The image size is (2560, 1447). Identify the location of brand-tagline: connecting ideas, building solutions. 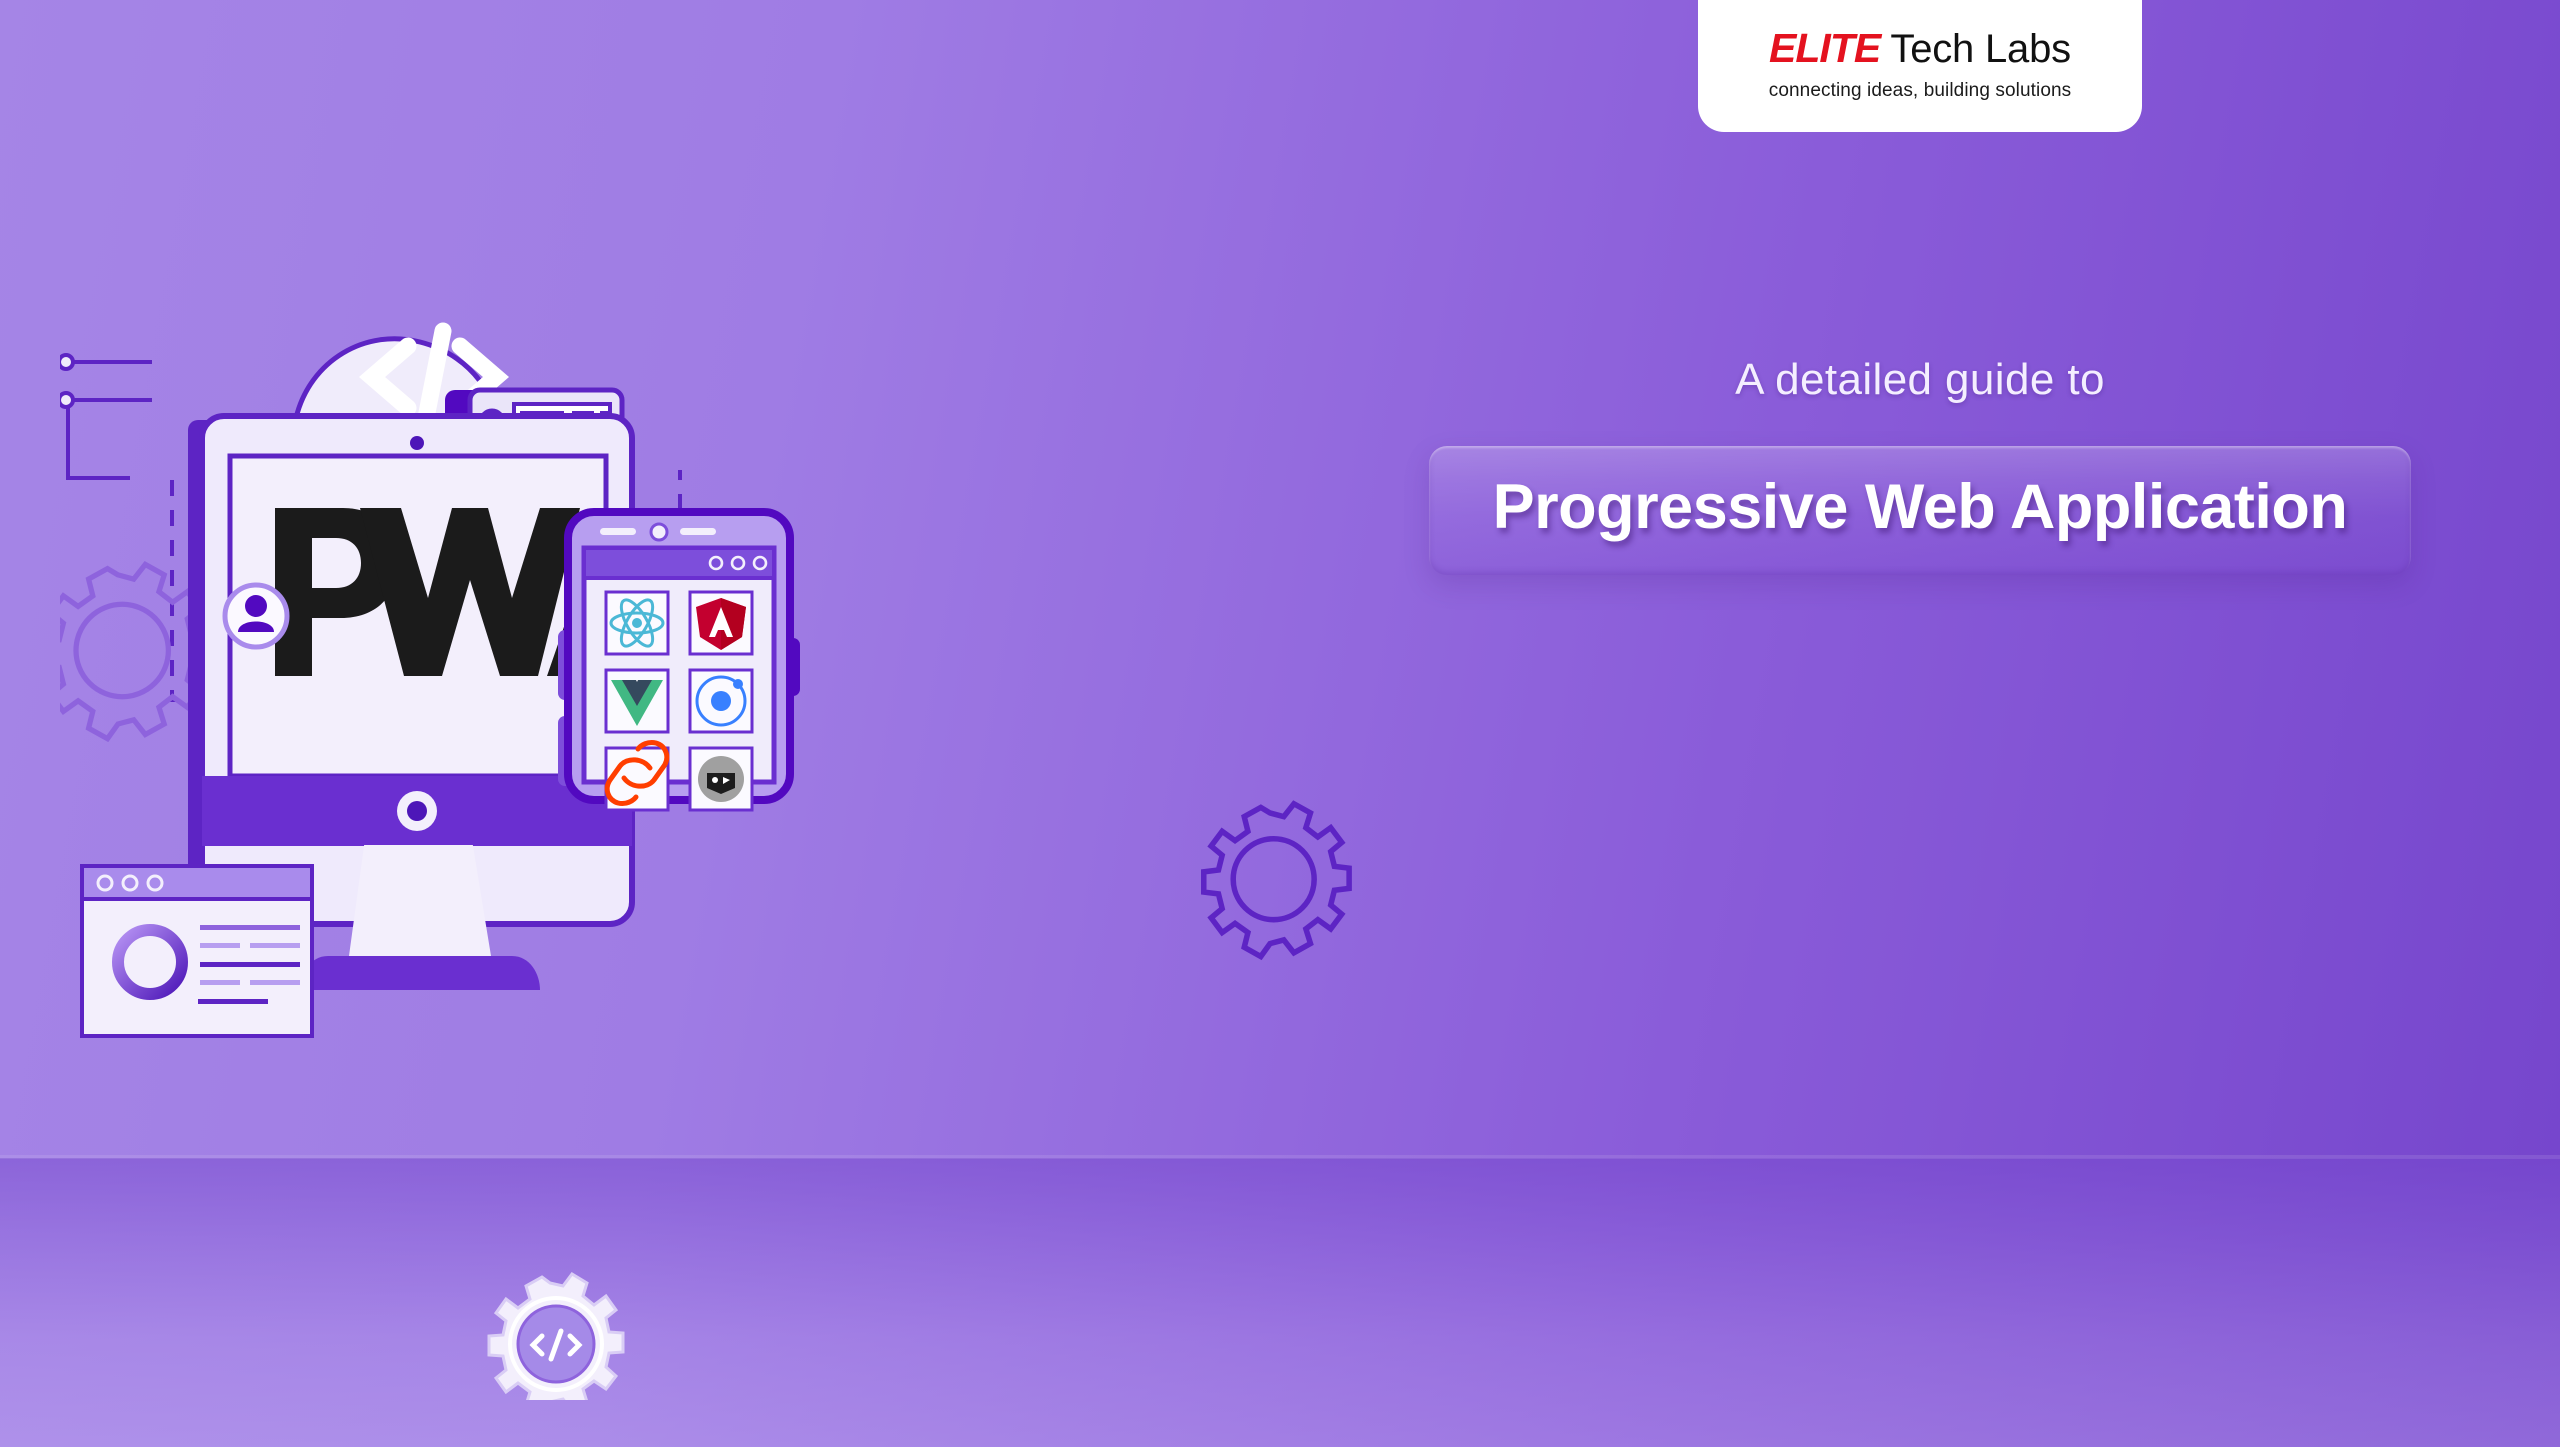
(1920, 90).